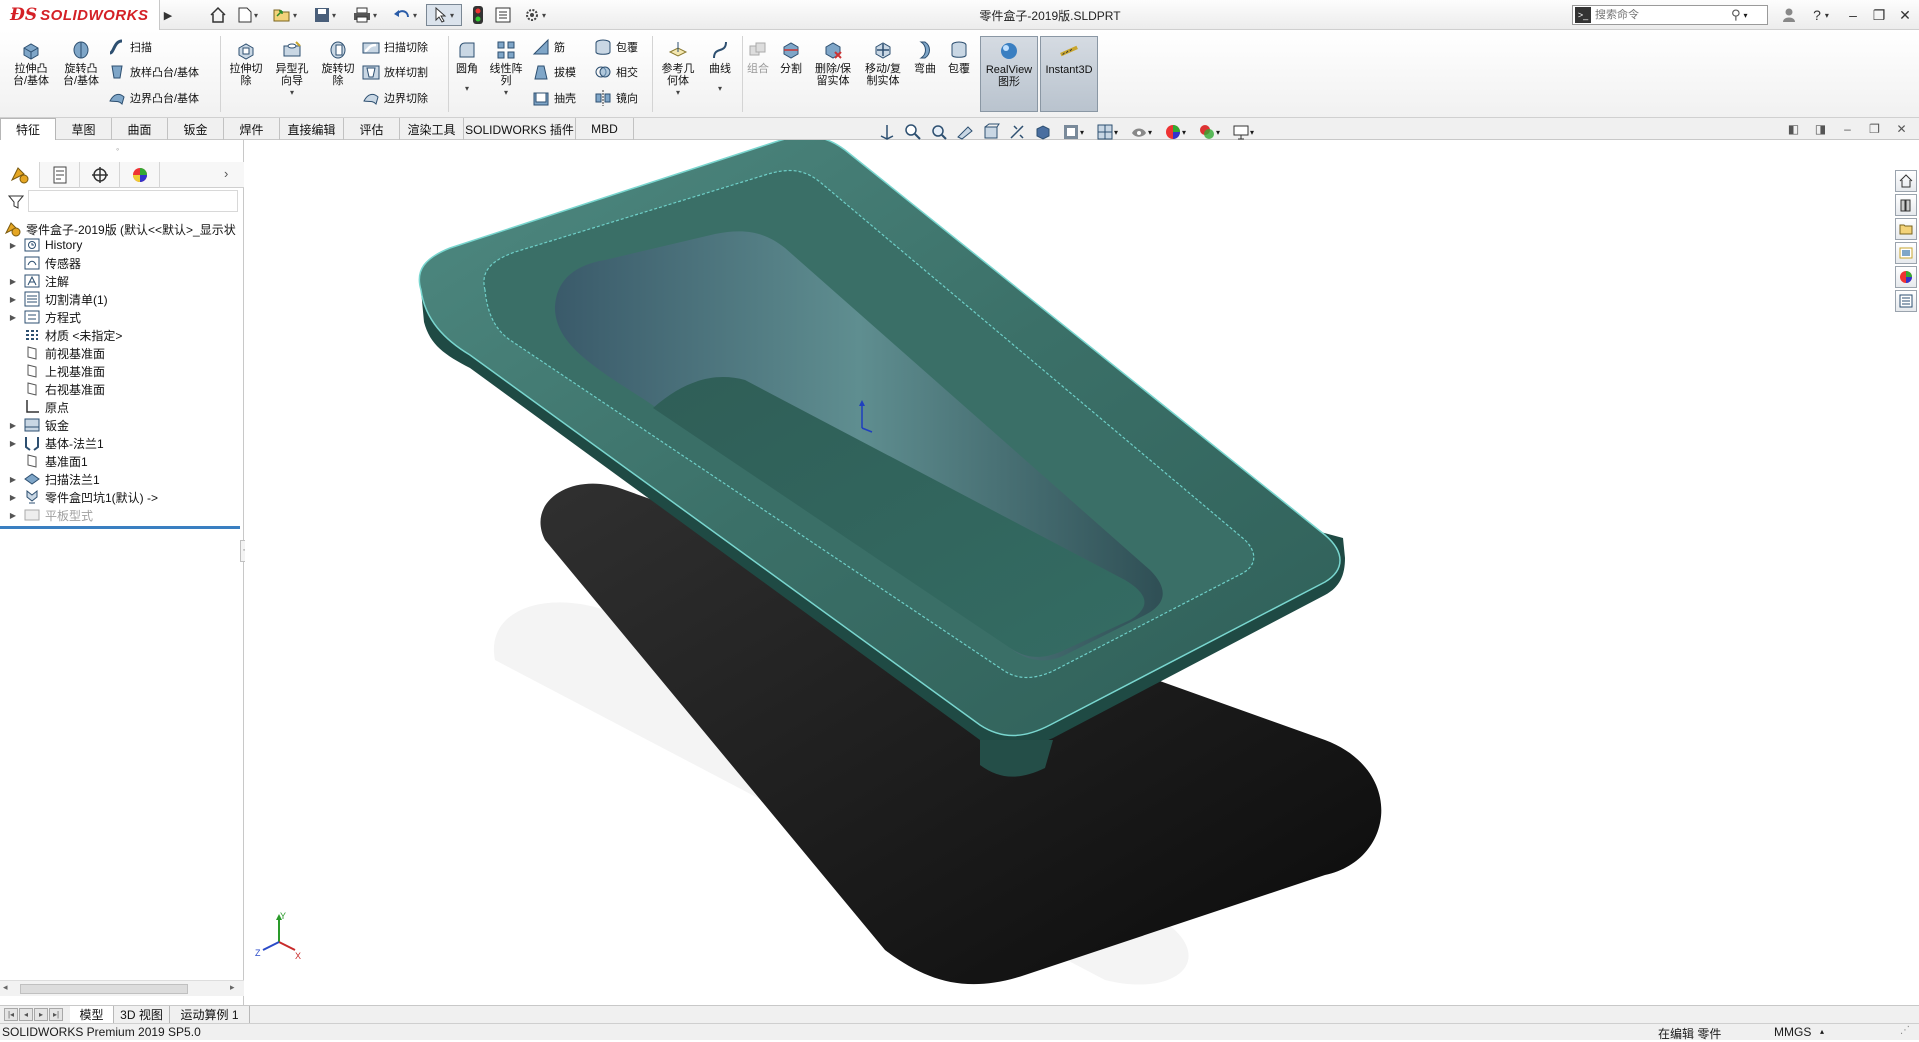 The width and height of the screenshot is (1919, 1042). Describe the element at coordinates (20, 175) in the screenshot. I see `featuremanager-tab-icon` at that location.